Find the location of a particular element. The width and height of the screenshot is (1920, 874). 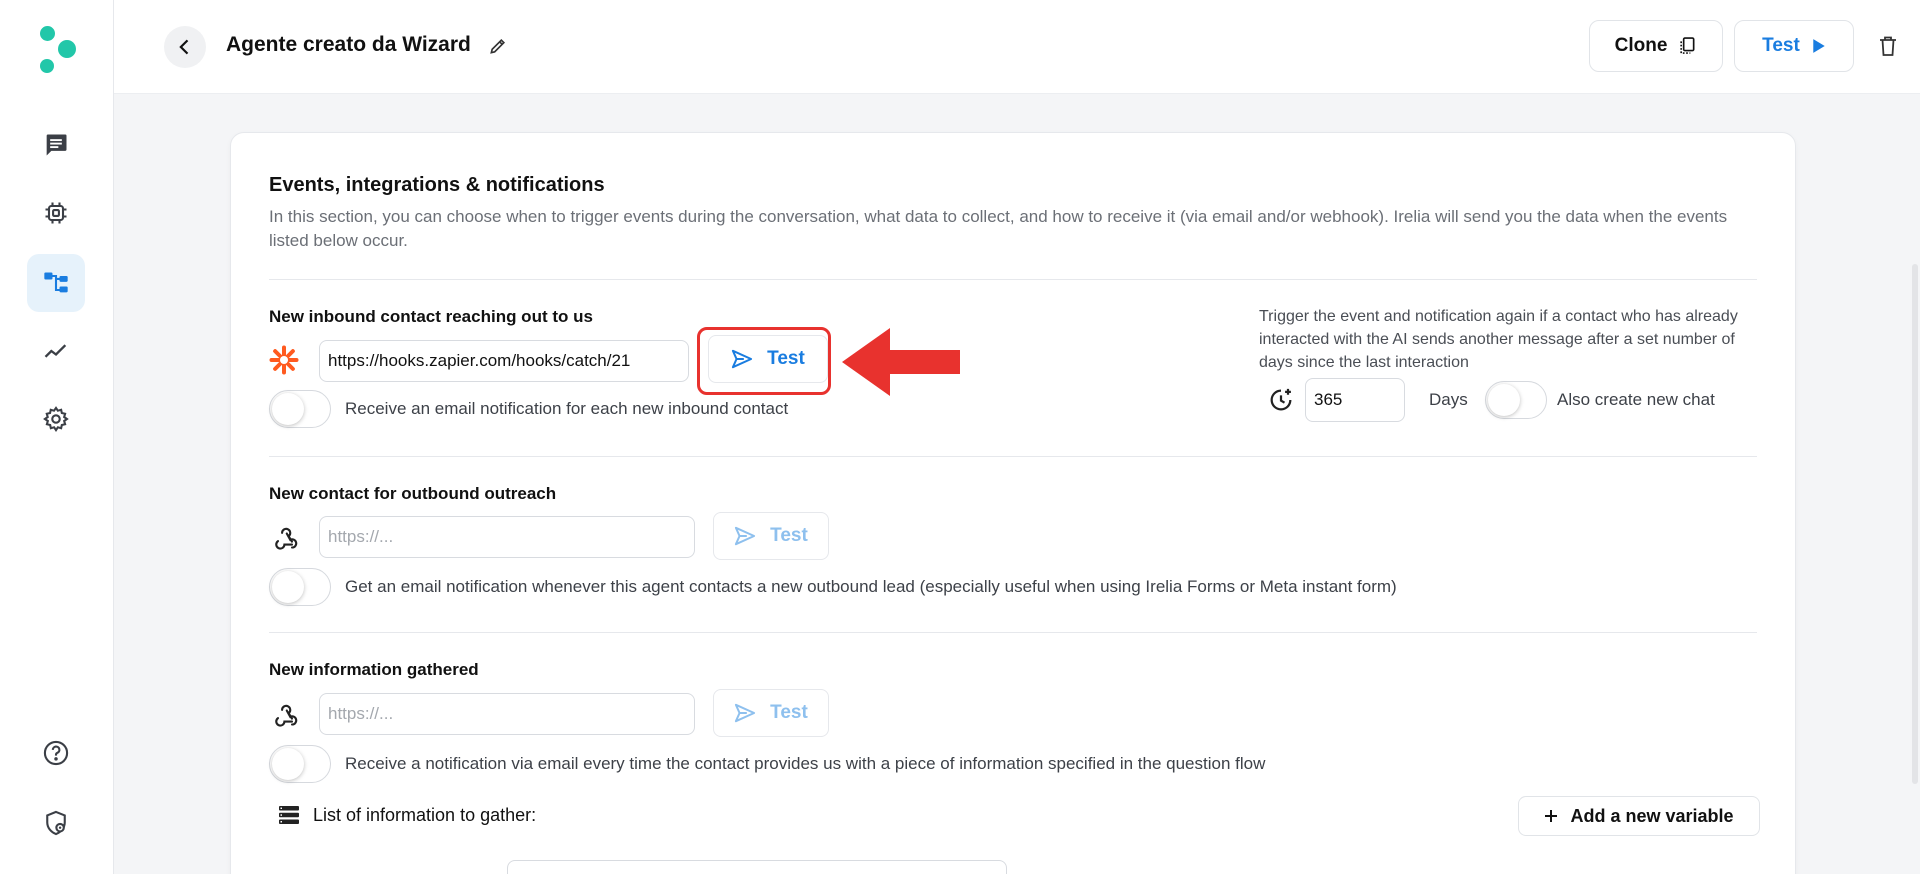

settings-icon is located at coordinates (56, 419).